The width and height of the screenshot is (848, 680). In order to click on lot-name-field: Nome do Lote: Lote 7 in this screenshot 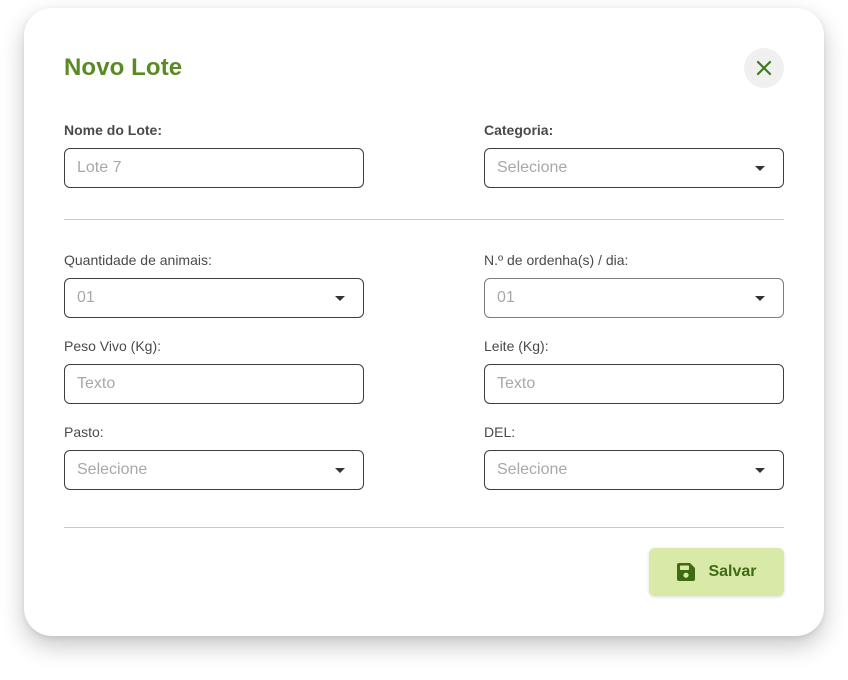, I will do `click(214, 155)`.